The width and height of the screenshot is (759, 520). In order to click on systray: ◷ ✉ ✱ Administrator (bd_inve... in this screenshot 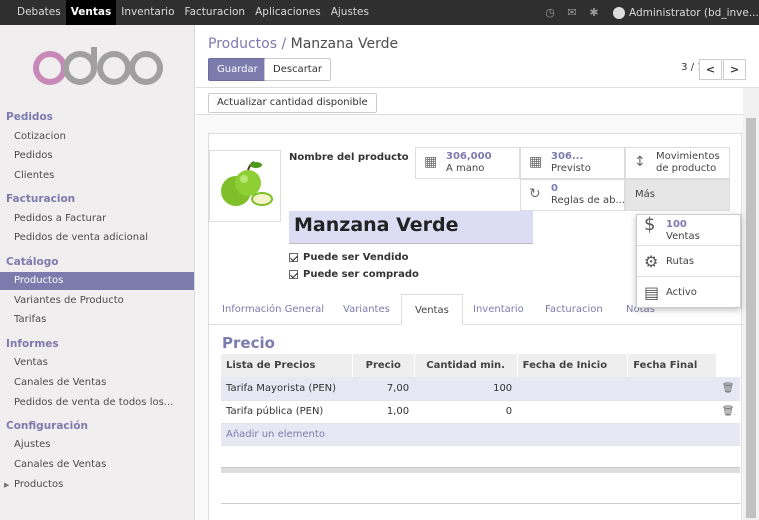, I will do `click(649, 12)`.